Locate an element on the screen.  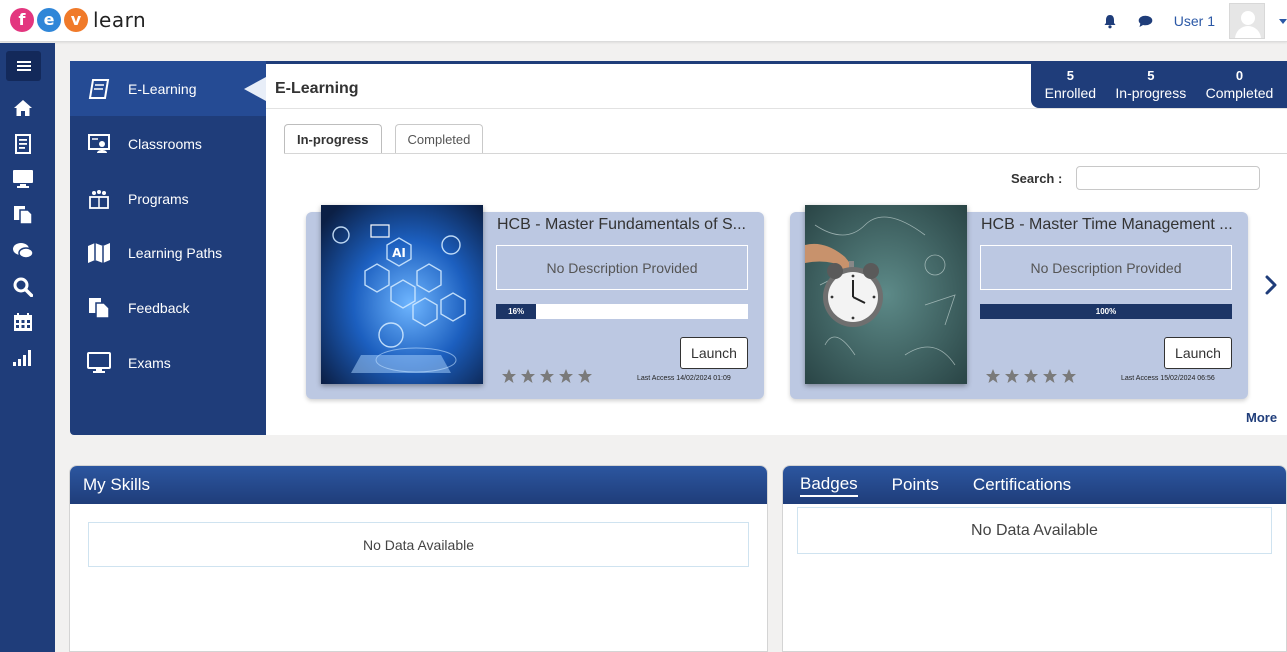
more-link: More is located at coordinates (1261, 417).